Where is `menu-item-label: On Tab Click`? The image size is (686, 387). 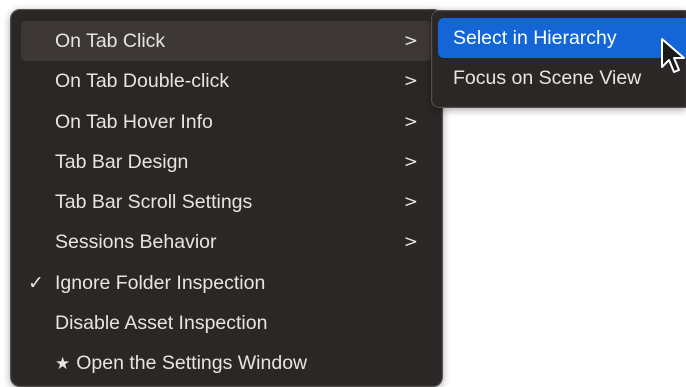 menu-item-label: On Tab Click is located at coordinates (110, 41).